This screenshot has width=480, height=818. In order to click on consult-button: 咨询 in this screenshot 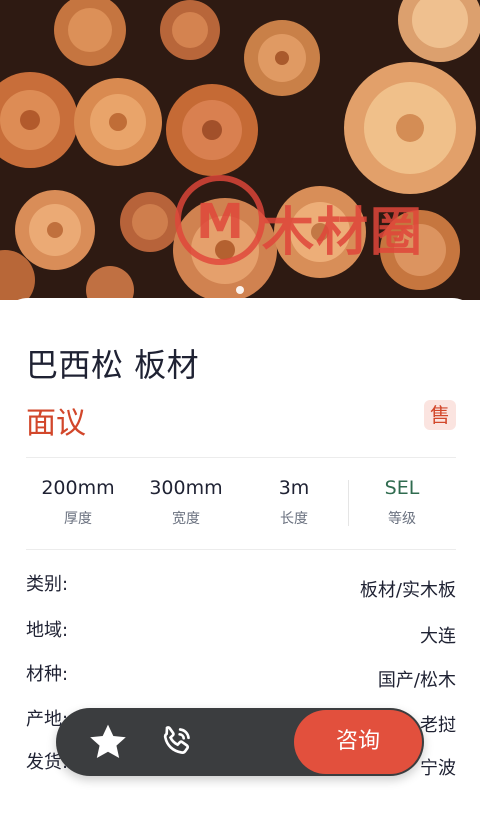, I will do `click(358, 742)`.